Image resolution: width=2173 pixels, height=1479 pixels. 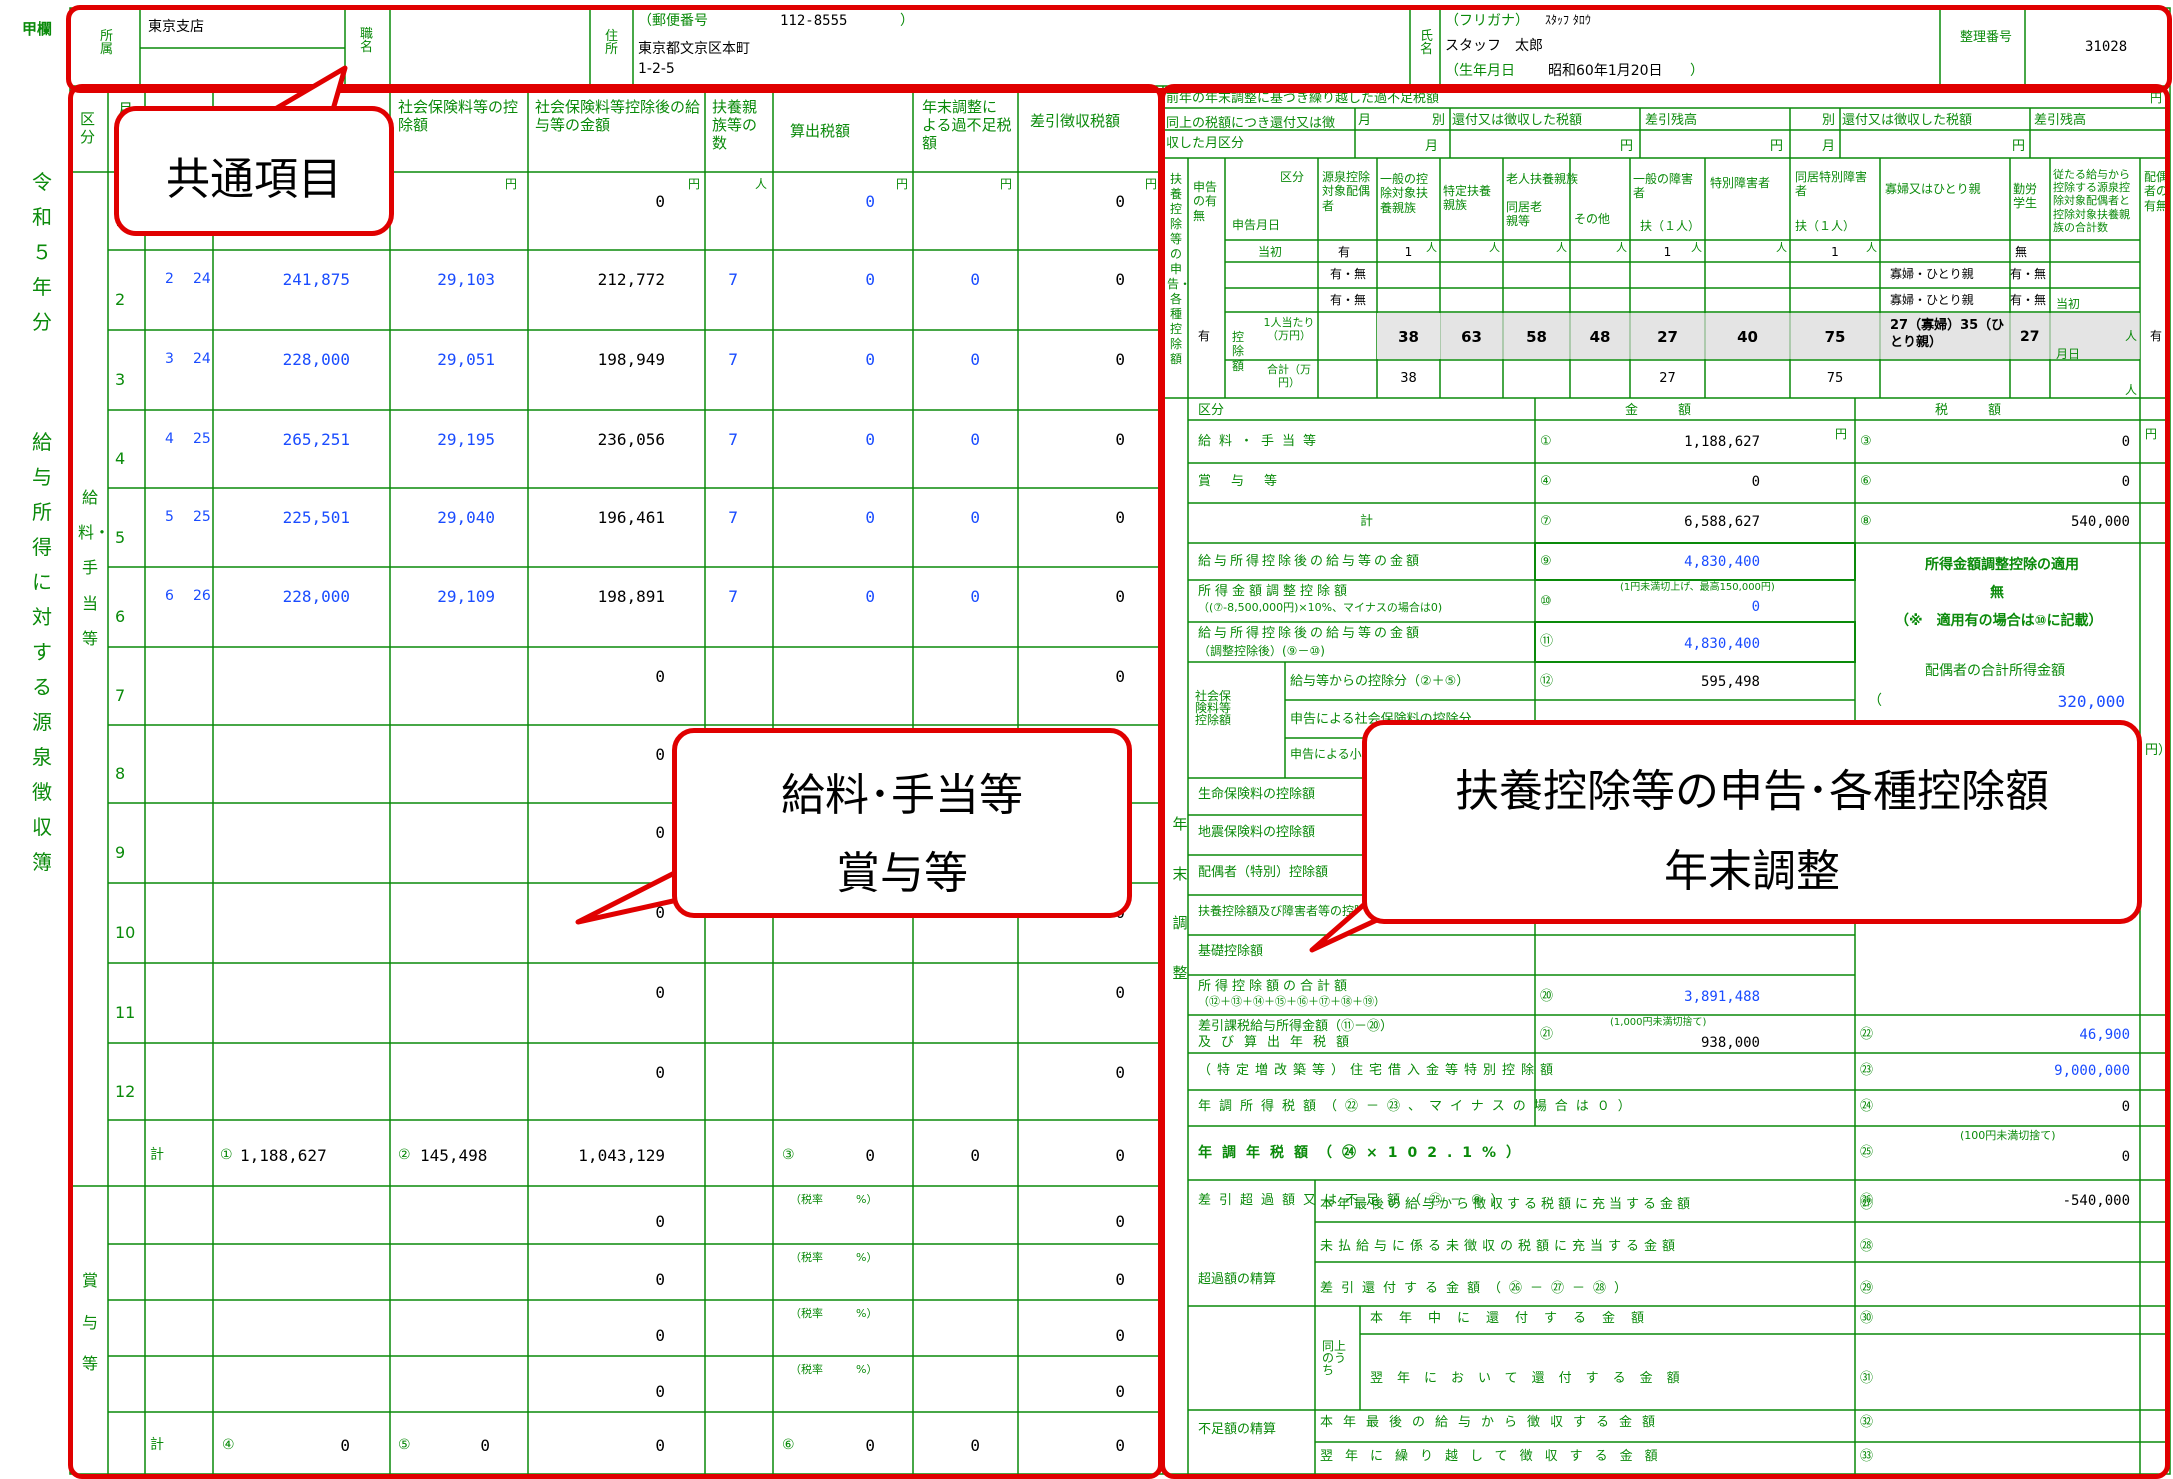 What do you see at coordinates (1752, 791) in the screenshot?
I see `callout-fuyo-line1: 扶養控除等の申告･各種控除額` at bounding box center [1752, 791].